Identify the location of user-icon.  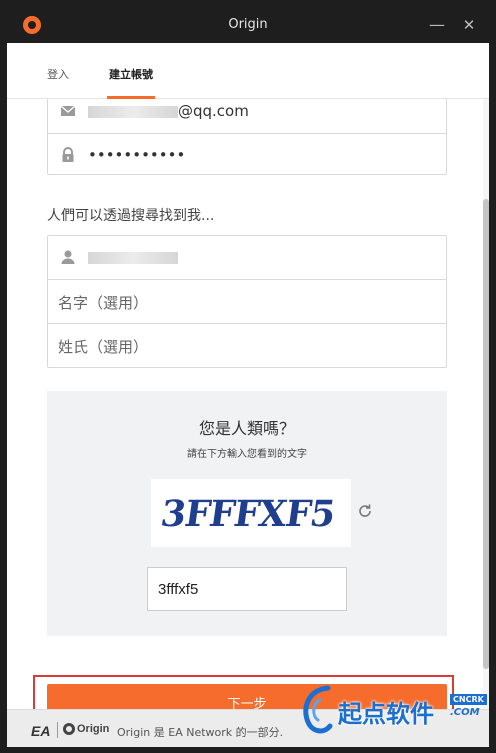
(68, 257).